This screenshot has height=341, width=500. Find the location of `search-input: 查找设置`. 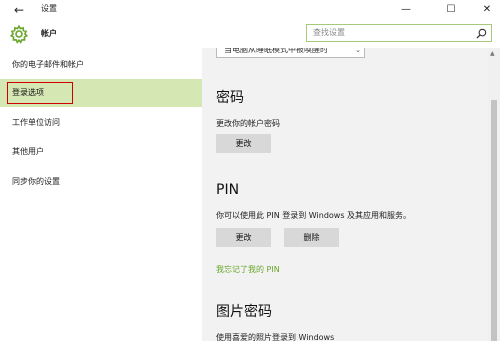

search-input: 查找设置 is located at coordinates (399, 33).